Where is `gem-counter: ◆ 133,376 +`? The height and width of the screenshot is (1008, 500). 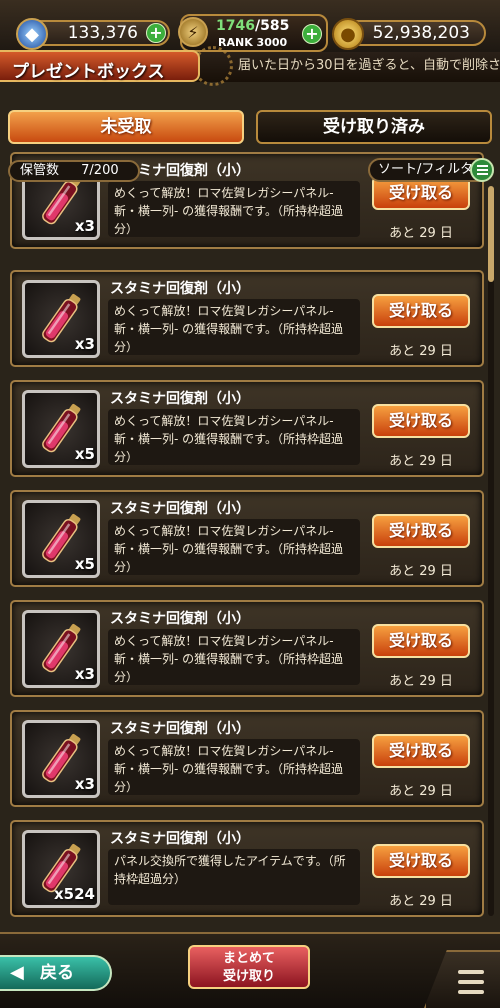 gem-counter: ◆ 133,376 + is located at coordinates (93, 34).